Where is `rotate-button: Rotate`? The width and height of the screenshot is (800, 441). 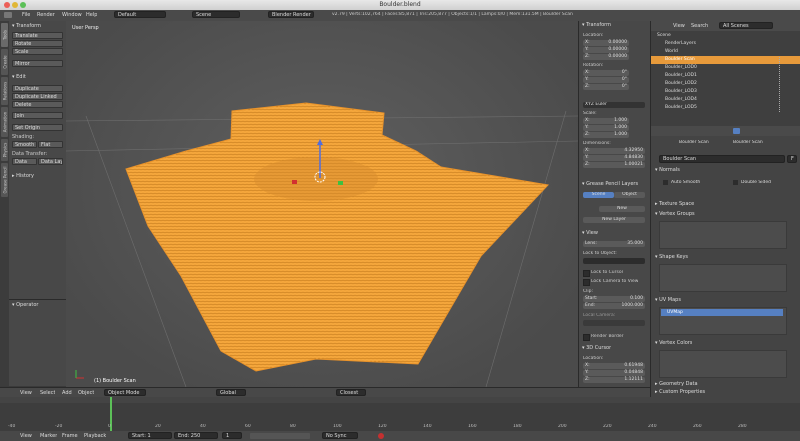
rotate-button: Rotate is located at coordinates (37, 43).